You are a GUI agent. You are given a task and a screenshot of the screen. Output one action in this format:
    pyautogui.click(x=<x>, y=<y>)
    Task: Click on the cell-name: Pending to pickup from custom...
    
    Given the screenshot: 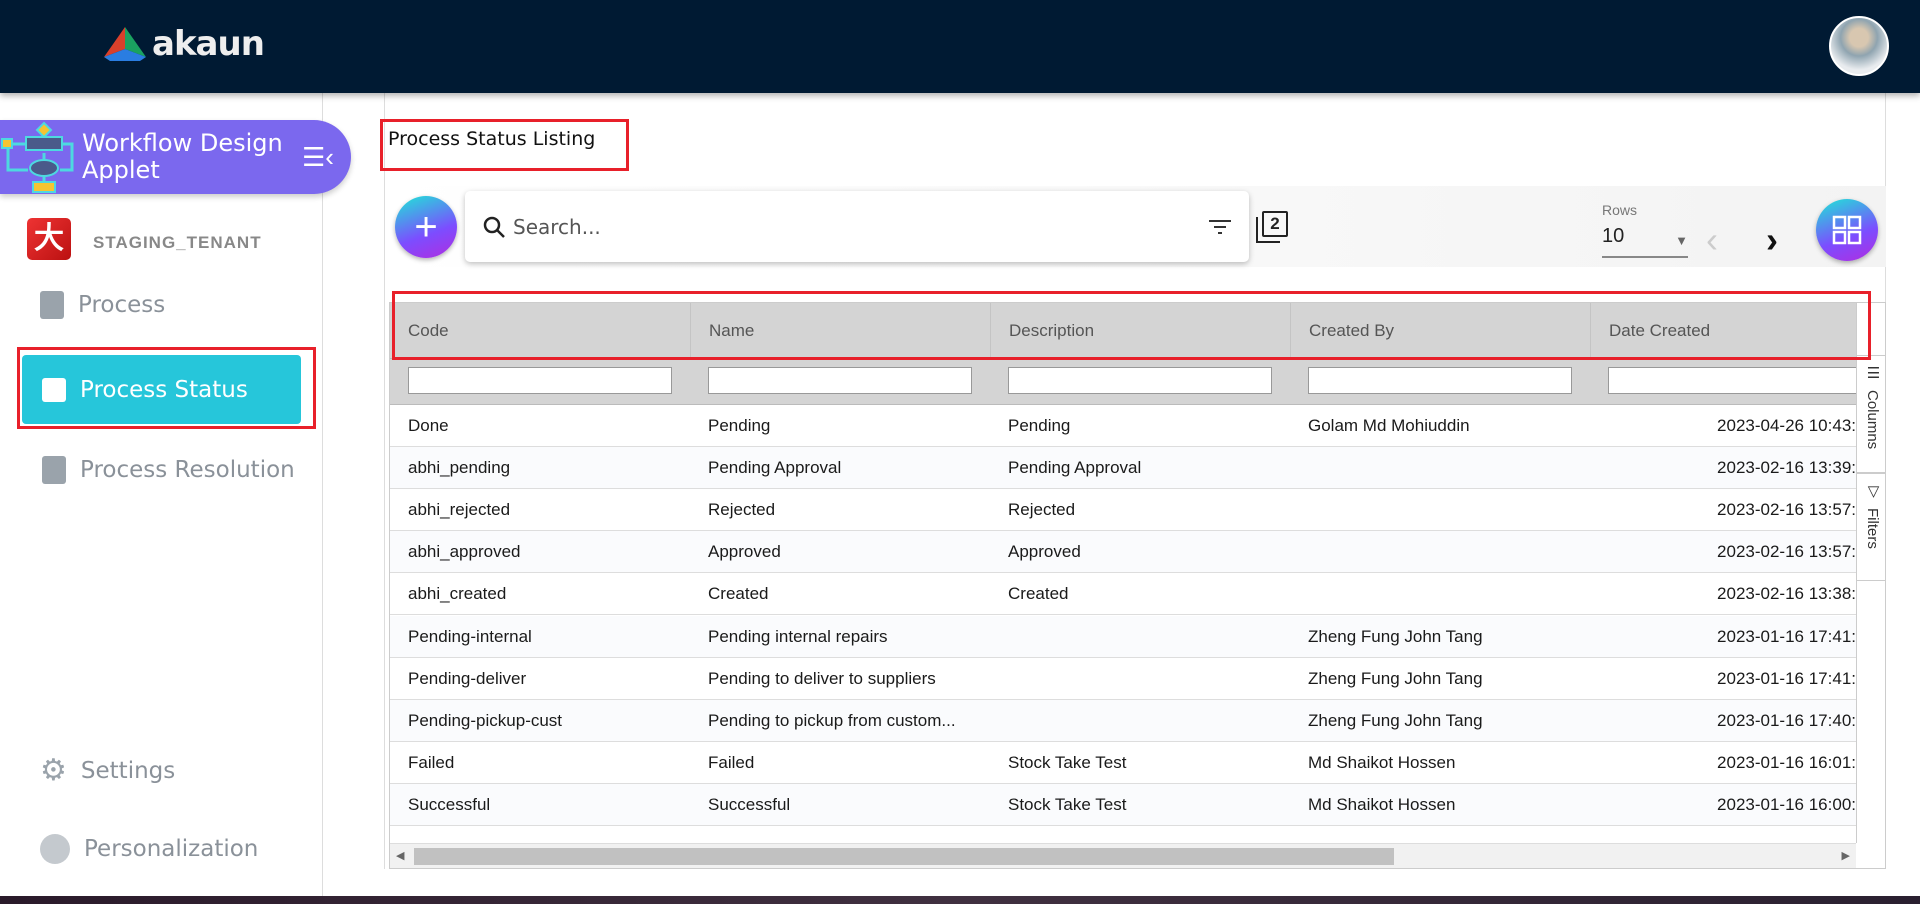 What is the action you would take?
    pyautogui.click(x=832, y=720)
    